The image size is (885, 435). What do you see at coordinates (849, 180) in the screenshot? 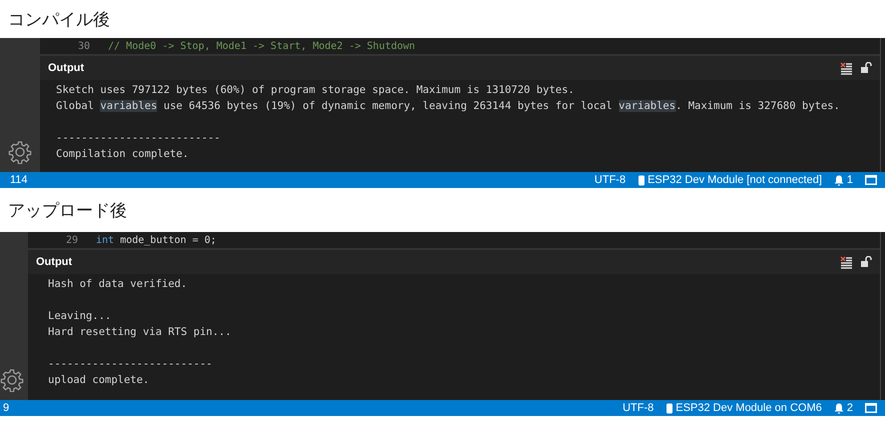
I see `notification-count: 1` at bounding box center [849, 180].